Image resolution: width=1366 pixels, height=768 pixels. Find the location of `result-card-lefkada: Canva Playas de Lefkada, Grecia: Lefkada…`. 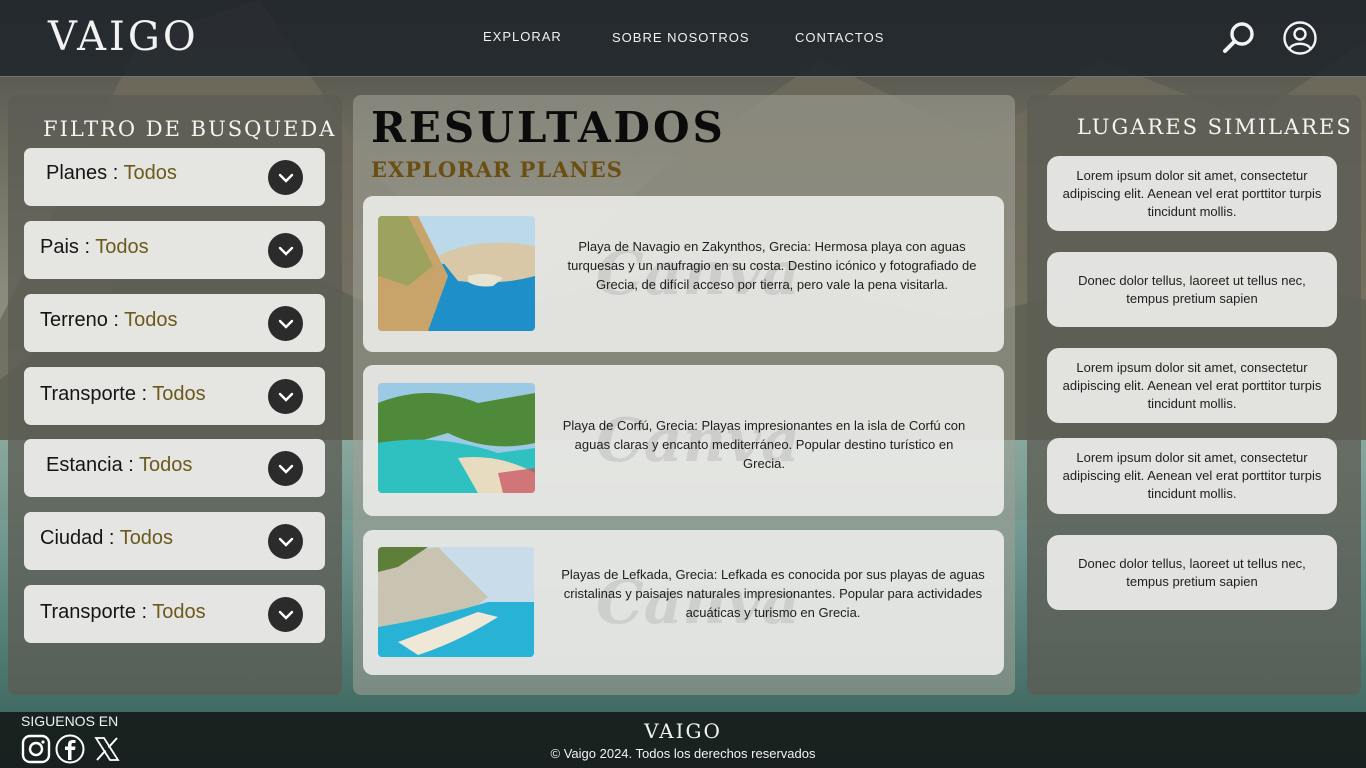

result-card-lefkada: Canva Playas de Lefkada, Grecia: Lefkada… is located at coordinates (683, 602).